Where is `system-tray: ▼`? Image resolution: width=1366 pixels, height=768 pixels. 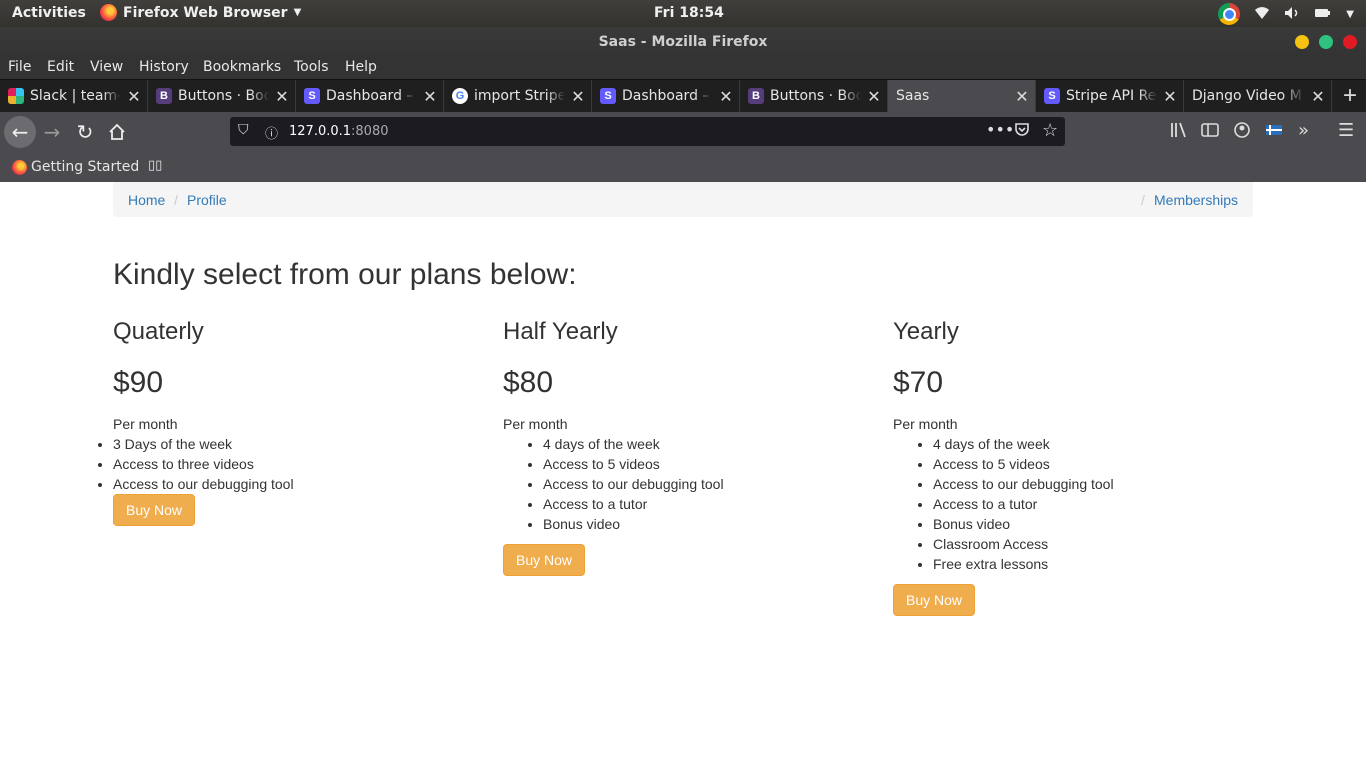
system-tray: ▼ is located at coordinates (1286, 14).